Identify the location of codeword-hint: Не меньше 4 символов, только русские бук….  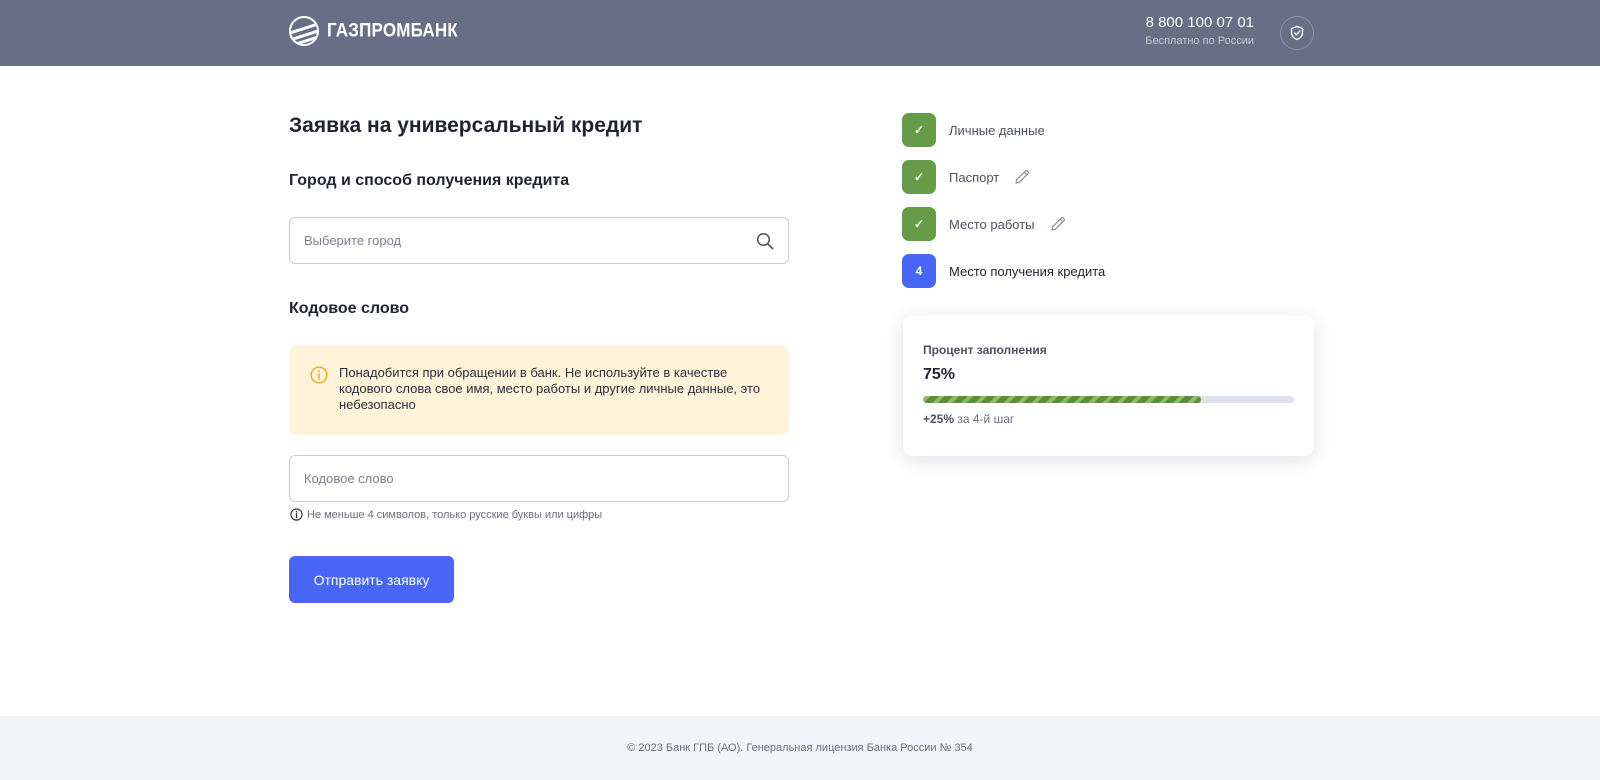
(446, 514).